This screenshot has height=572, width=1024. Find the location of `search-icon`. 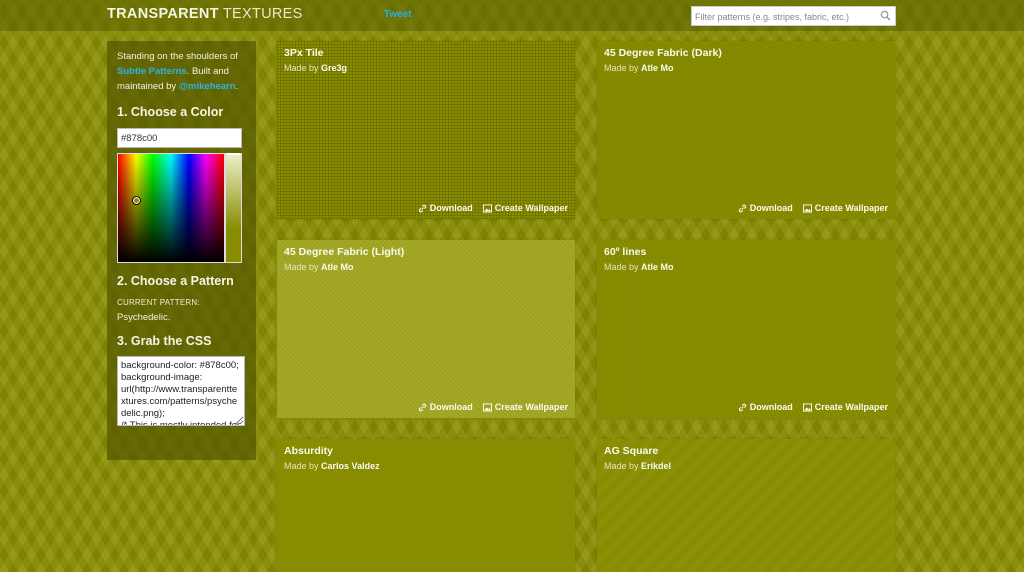

search-icon is located at coordinates (885, 15).